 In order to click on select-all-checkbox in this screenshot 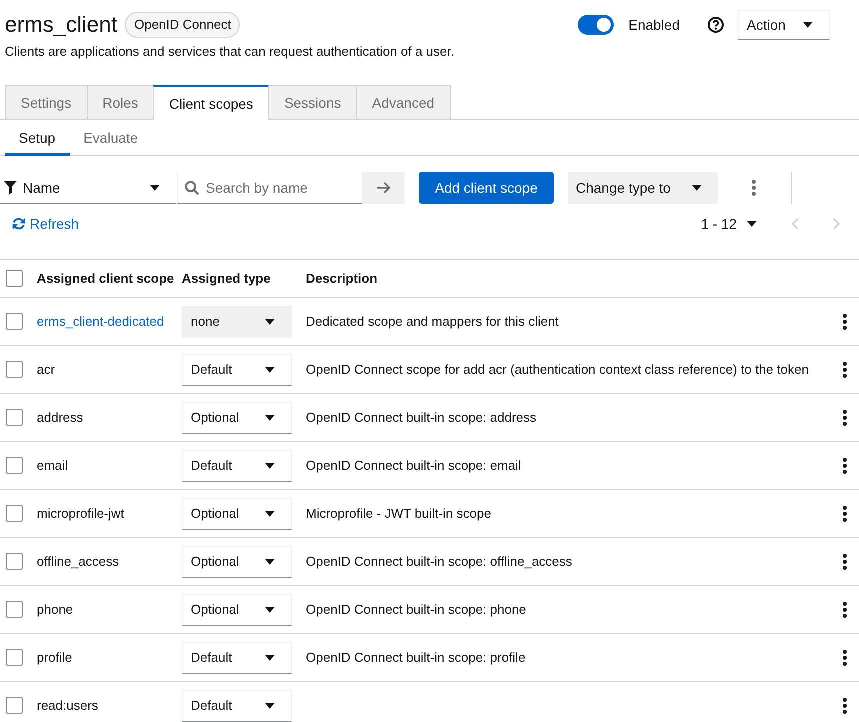, I will do `click(14, 278)`.